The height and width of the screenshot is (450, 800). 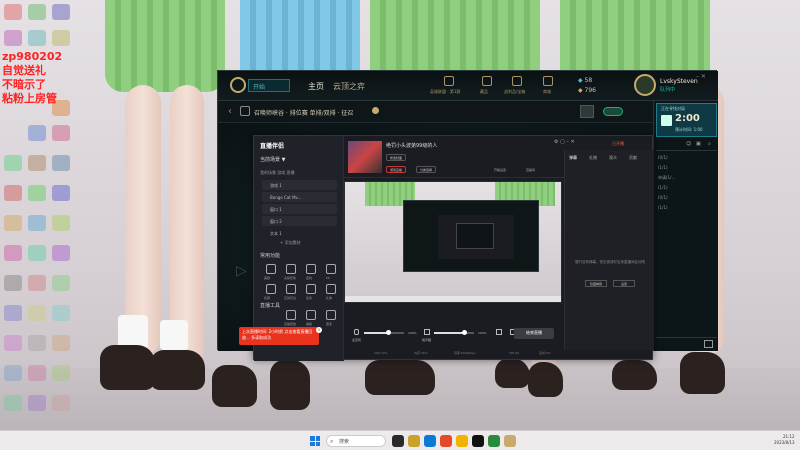 What do you see at coordinates (271, 289) in the screenshot?
I see `cast-icon` at bounding box center [271, 289].